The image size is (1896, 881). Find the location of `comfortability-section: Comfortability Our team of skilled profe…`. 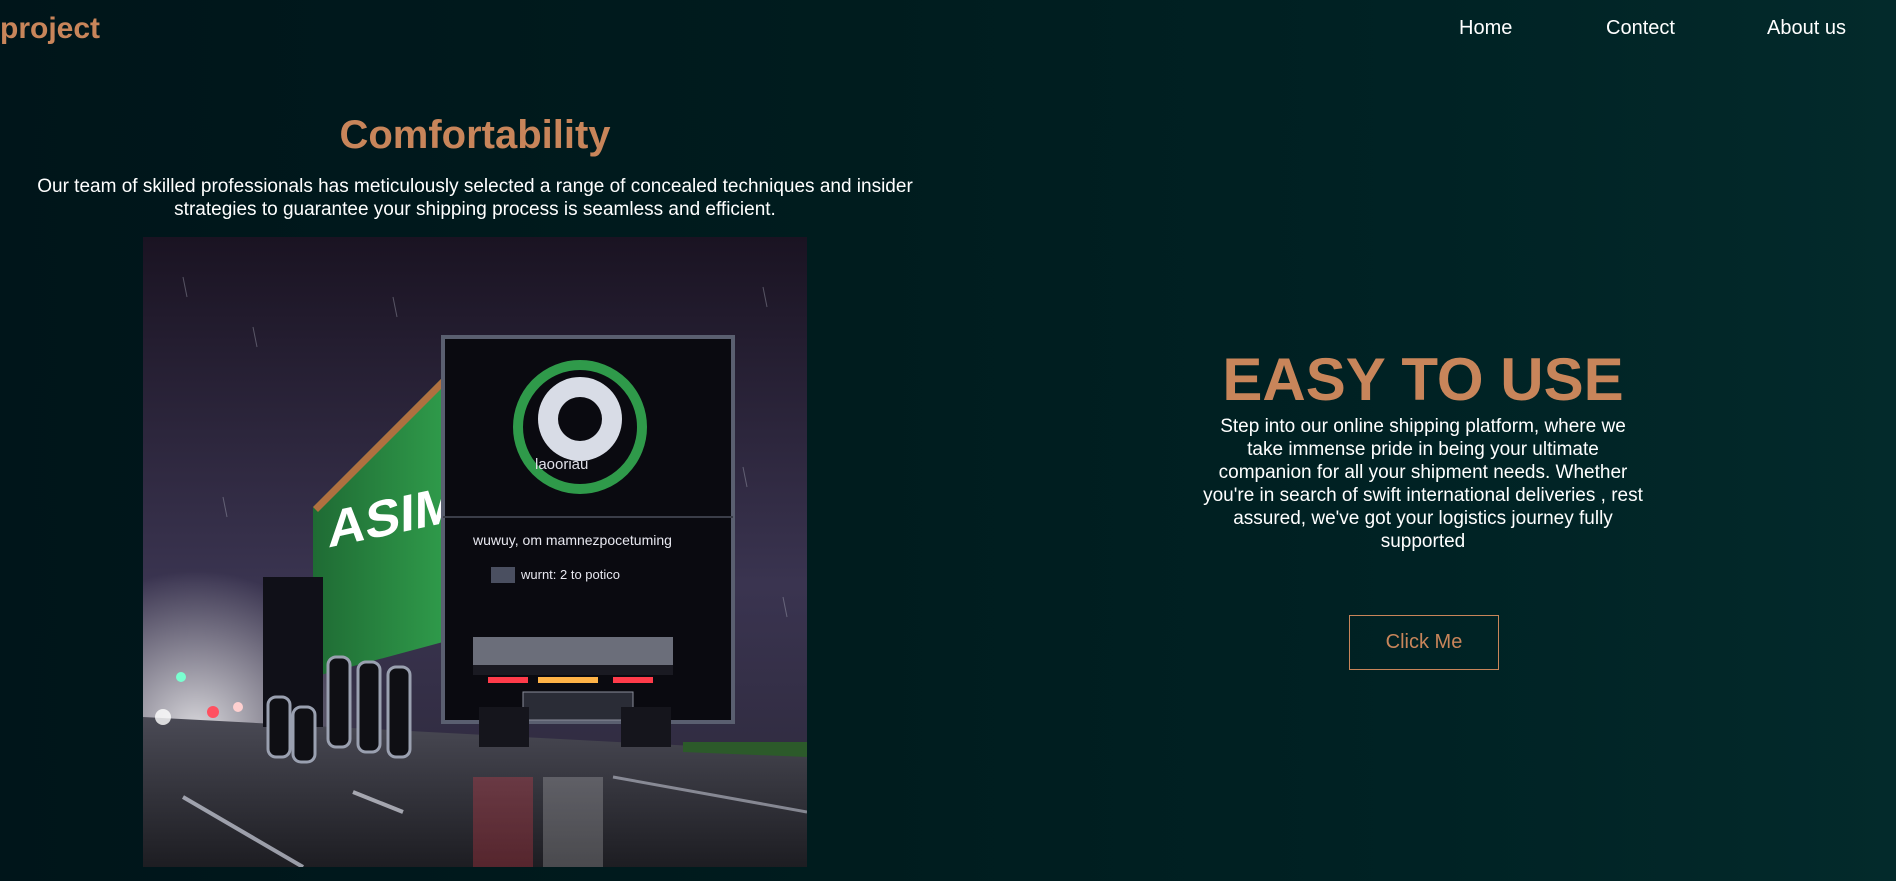

comfortability-section: Comfortability Our team of skilled profe… is located at coordinates (475, 163).